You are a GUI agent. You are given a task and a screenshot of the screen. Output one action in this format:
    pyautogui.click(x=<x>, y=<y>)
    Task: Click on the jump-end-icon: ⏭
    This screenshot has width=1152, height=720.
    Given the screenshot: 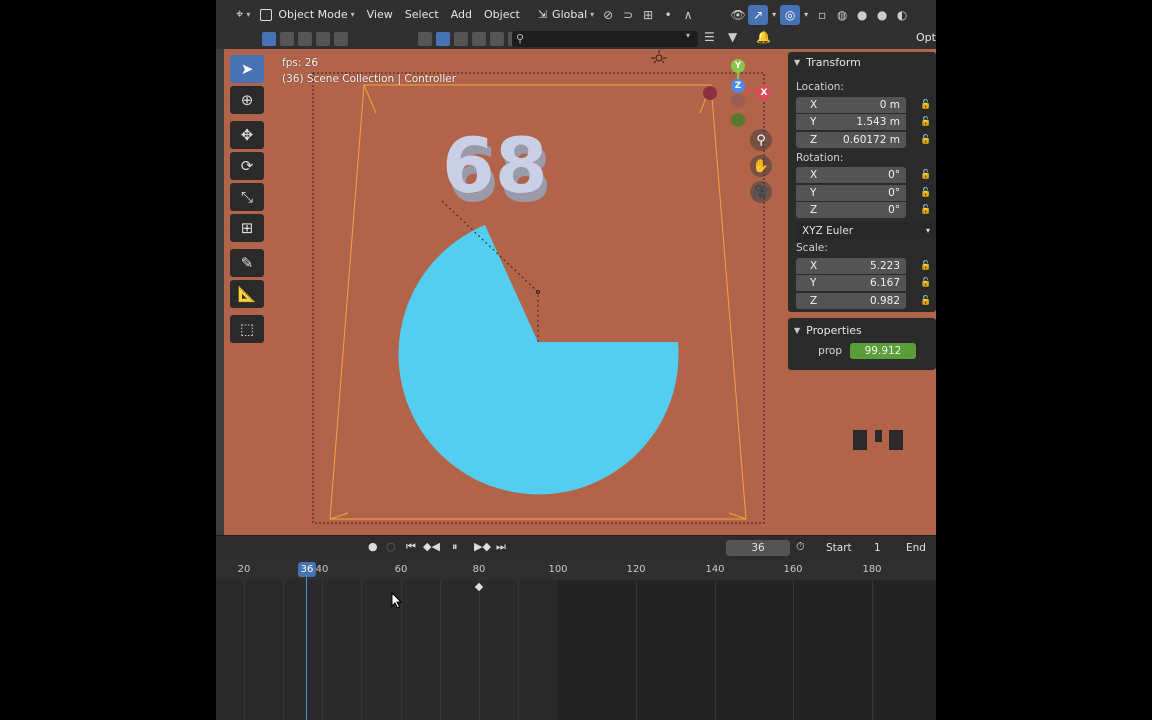 What is the action you would take?
    pyautogui.click(x=501, y=547)
    